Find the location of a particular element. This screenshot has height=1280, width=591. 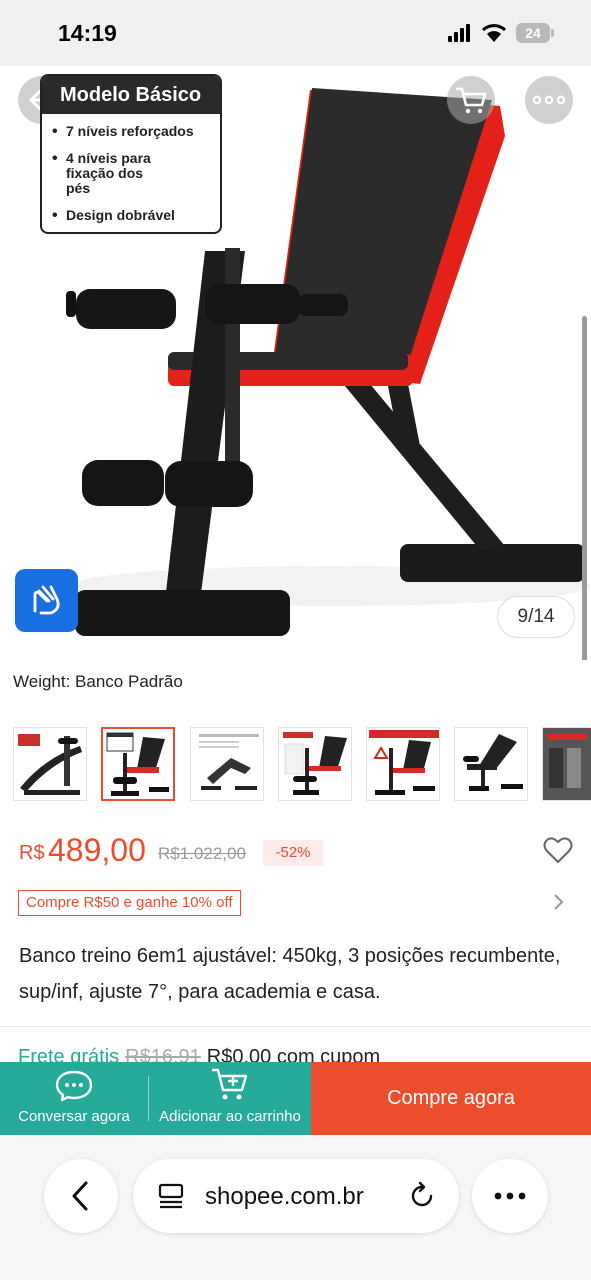

signal-wifi-icons is located at coordinates (477, 33).